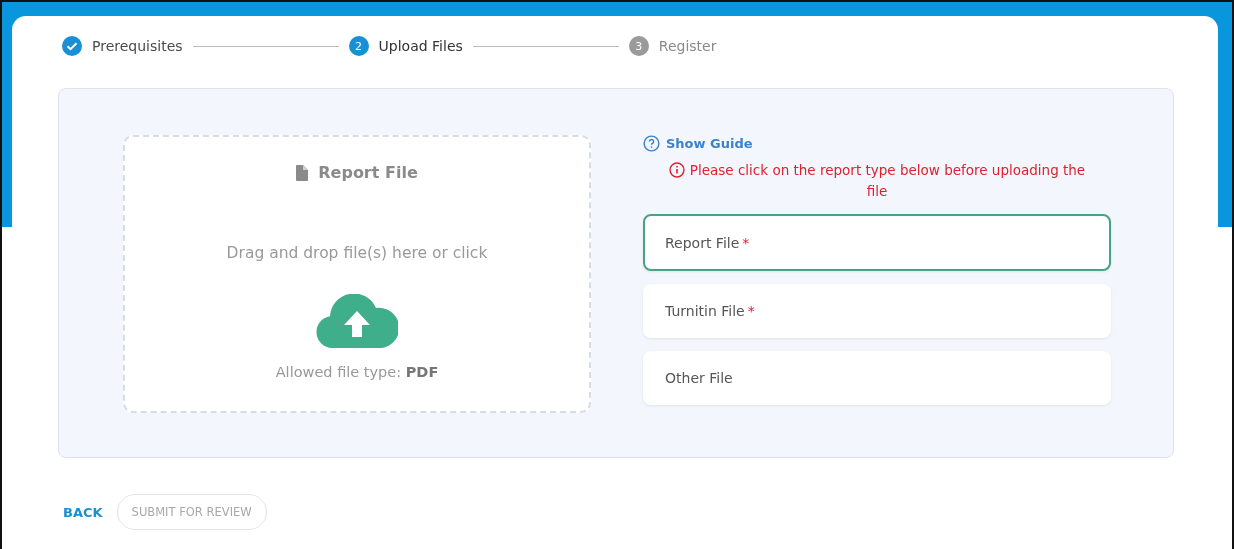  What do you see at coordinates (877, 378) in the screenshot?
I see `file-type-option: Other File` at bounding box center [877, 378].